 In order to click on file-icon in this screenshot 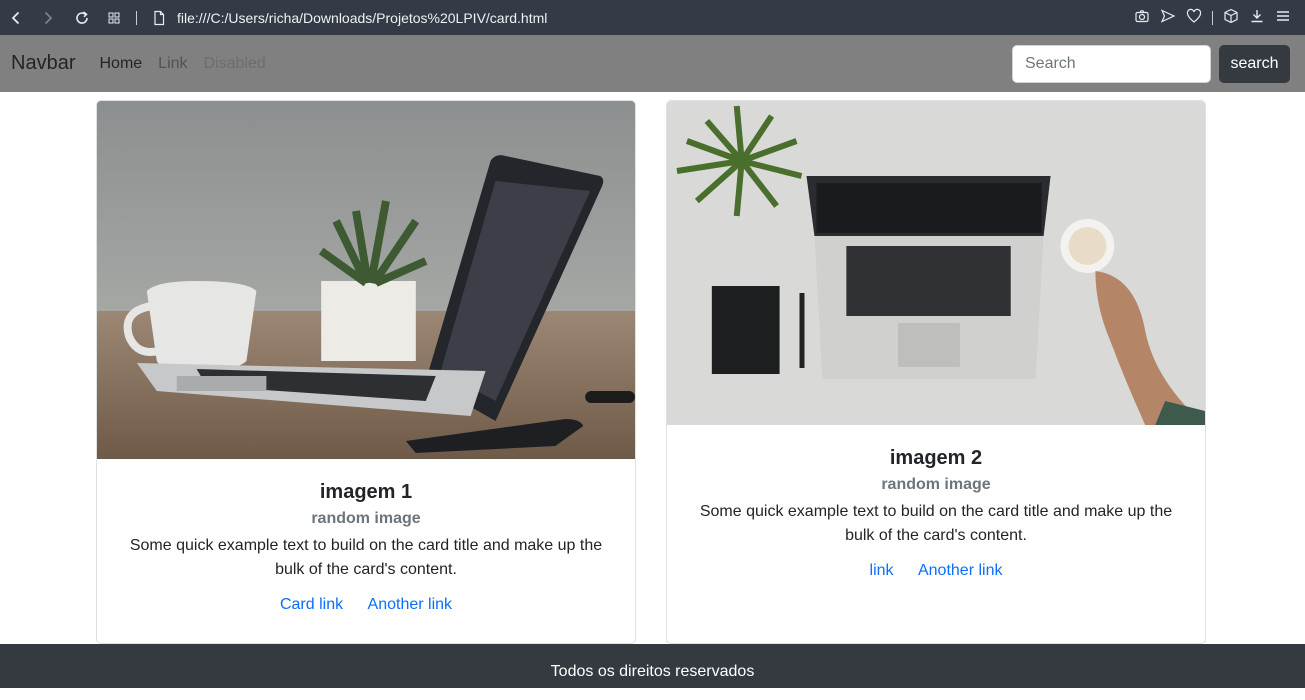, I will do `click(159, 18)`.